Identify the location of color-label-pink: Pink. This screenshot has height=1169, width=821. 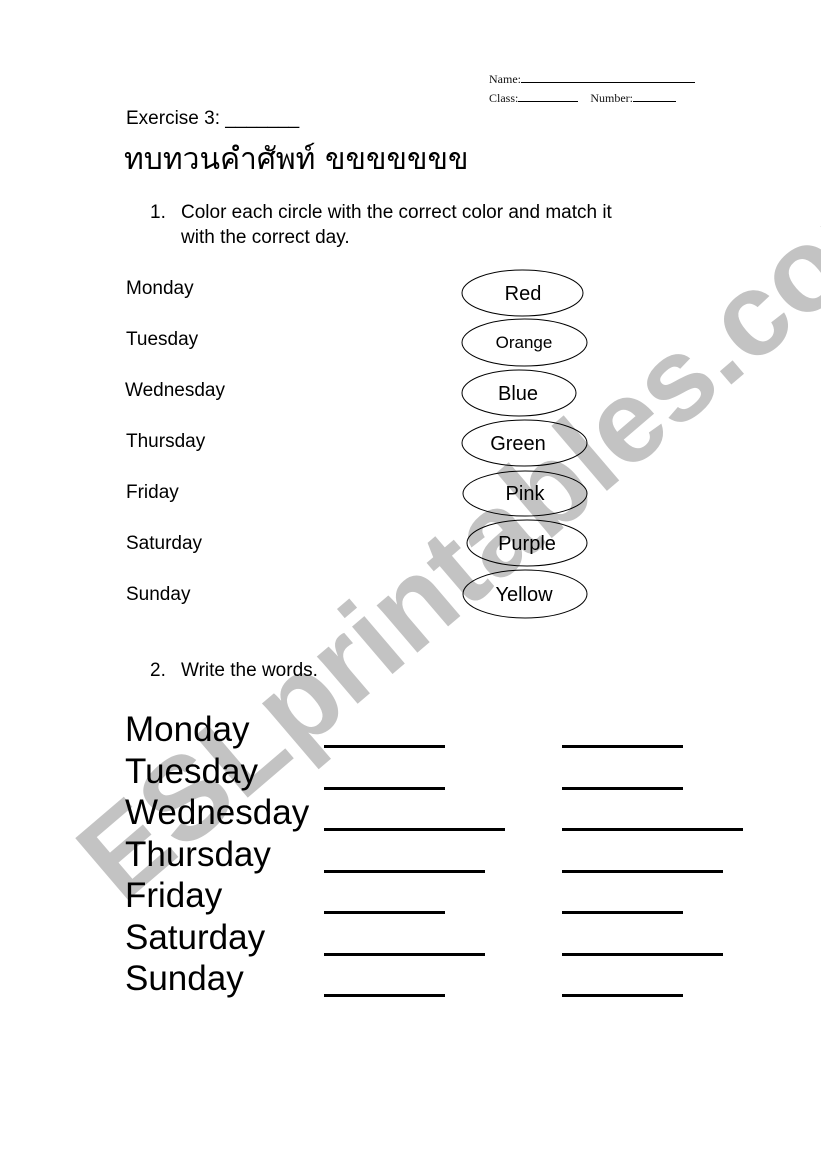
(526, 494).